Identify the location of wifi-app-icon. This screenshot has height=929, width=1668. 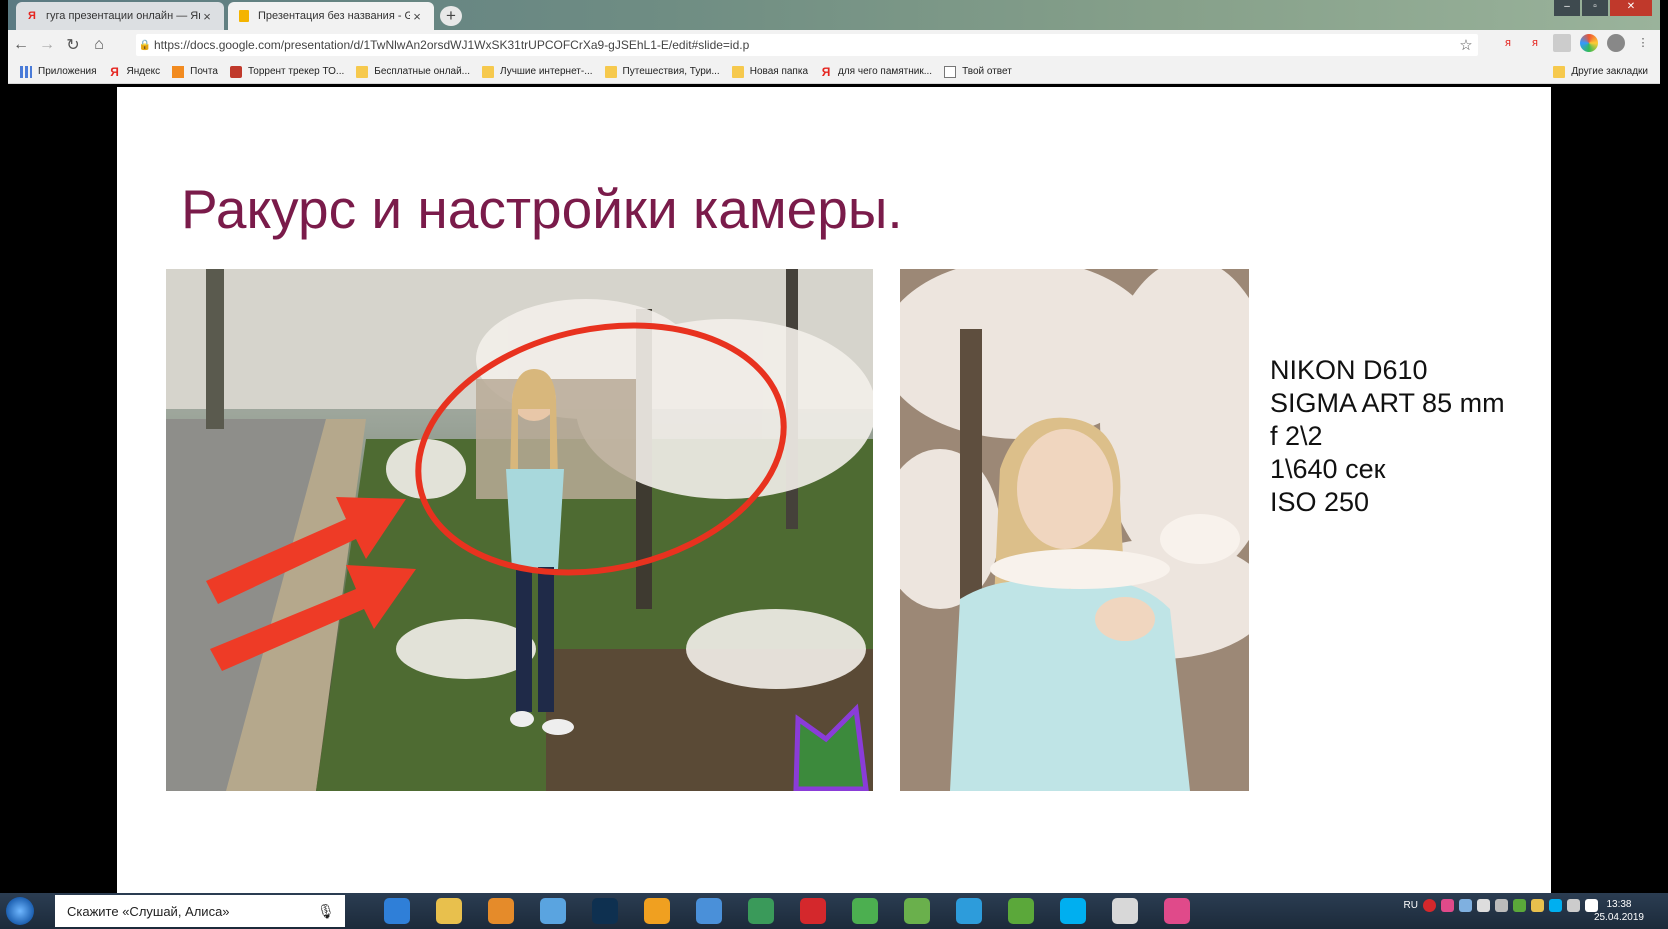
(917, 911).